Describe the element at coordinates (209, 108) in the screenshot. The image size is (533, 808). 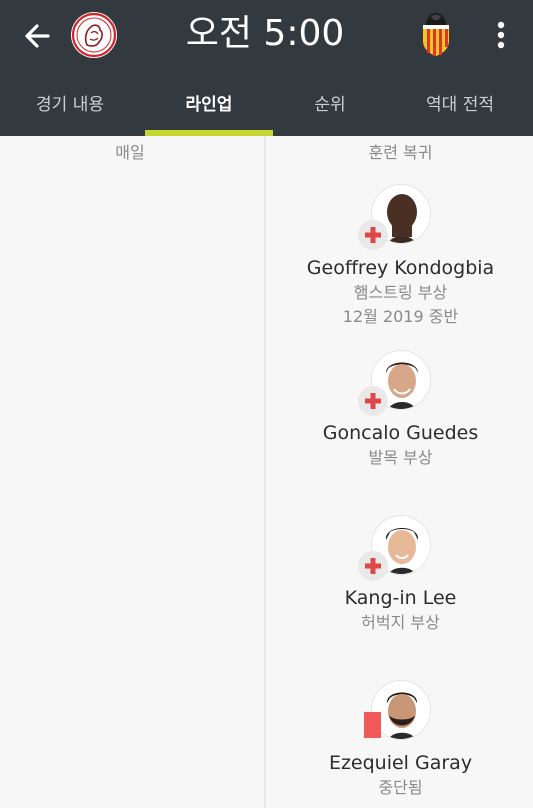
I see `tab-lineup: 라인업` at that location.